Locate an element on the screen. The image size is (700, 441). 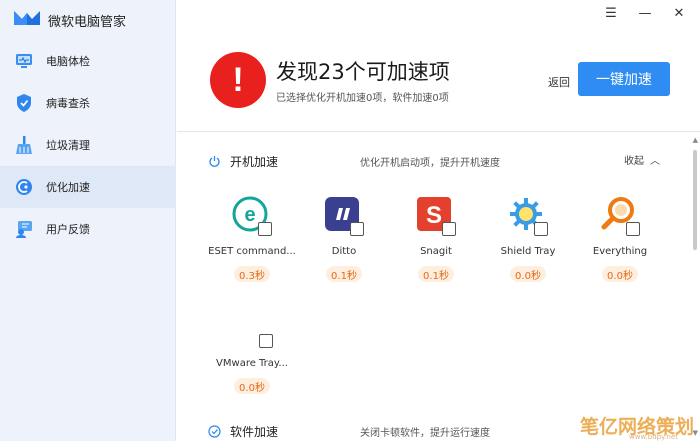
close-button: ✕ is located at coordinates (679, 13).